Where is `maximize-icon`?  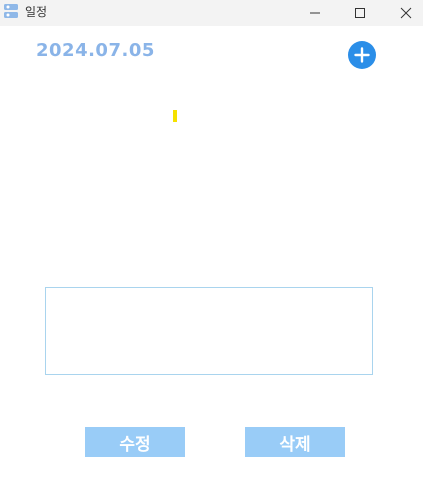
maximize-icon is located at coordinates (360, 13).